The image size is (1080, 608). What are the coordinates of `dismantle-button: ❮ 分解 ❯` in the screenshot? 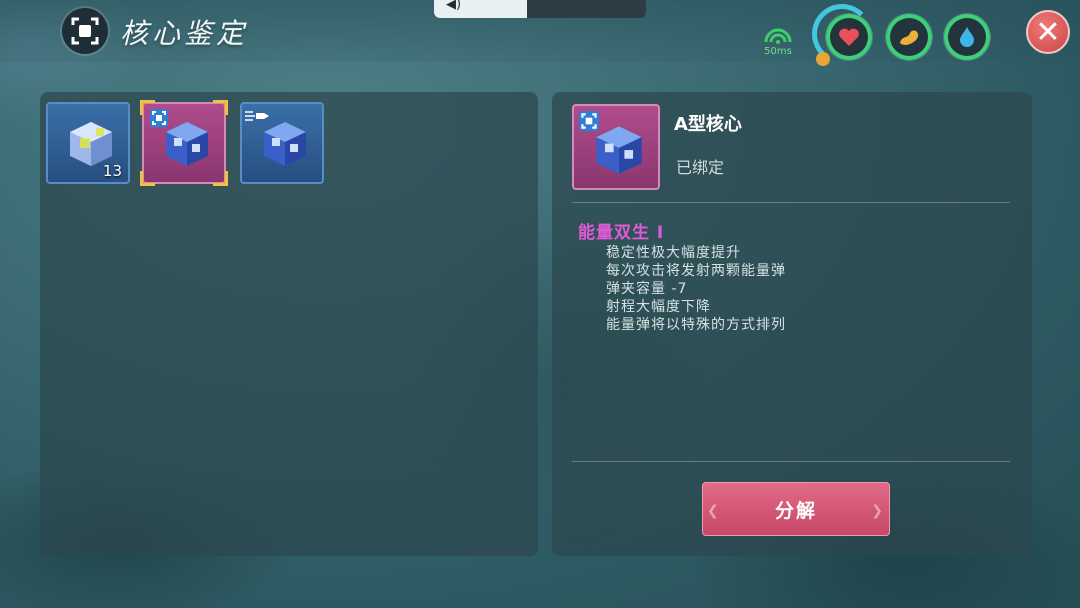 It's located at (796, 509).